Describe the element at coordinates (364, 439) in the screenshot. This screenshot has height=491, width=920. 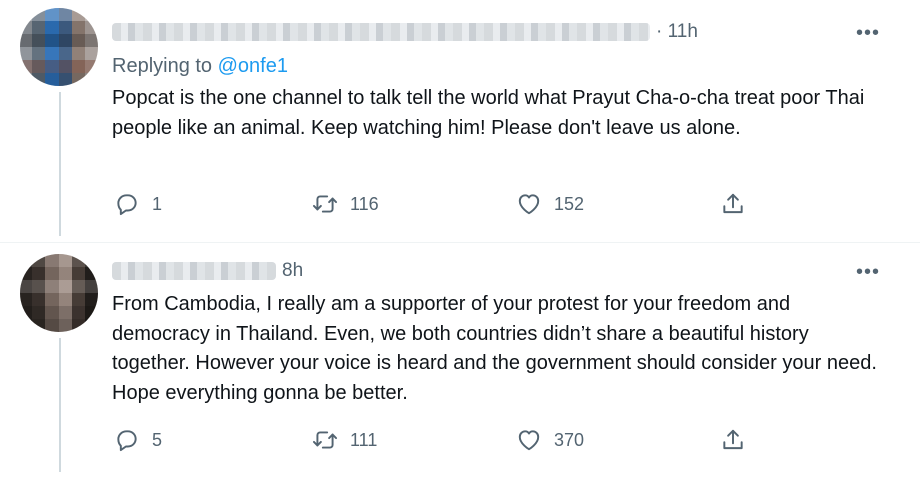
I see `retweet-count: 111` at that location.